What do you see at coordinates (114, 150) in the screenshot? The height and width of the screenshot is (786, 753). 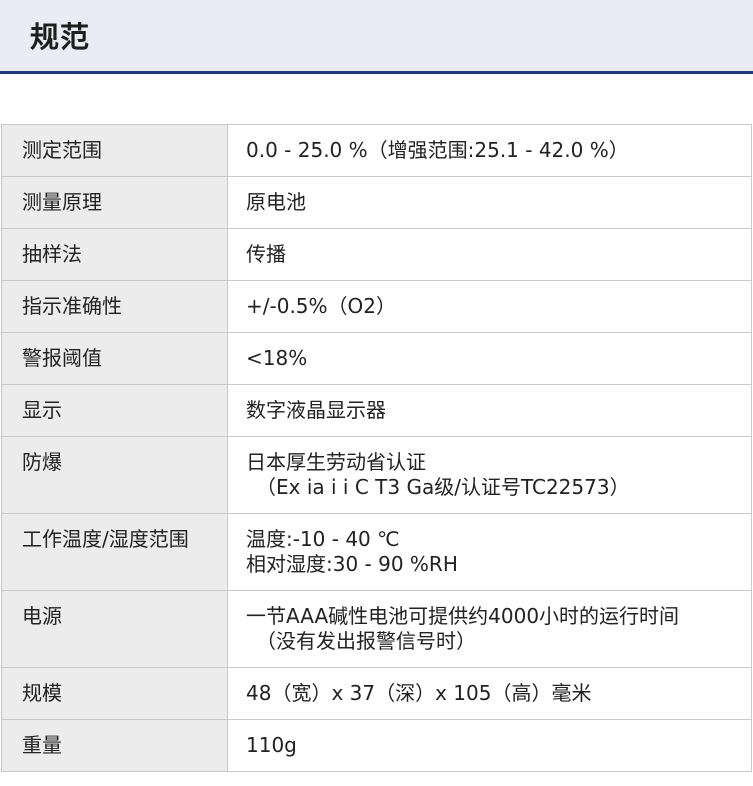 I see `spec-label: 测定范围` at bounding box center [114, 150].